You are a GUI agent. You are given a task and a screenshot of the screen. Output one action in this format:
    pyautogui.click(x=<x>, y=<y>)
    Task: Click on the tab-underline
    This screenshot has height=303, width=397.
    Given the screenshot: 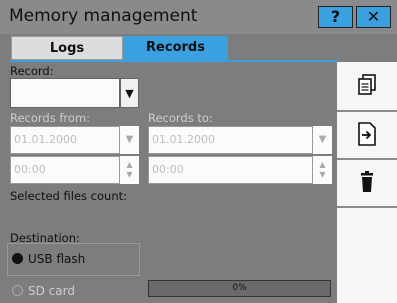 What is the action you would take?
    pyautogui.click(x=173, y=61)
    